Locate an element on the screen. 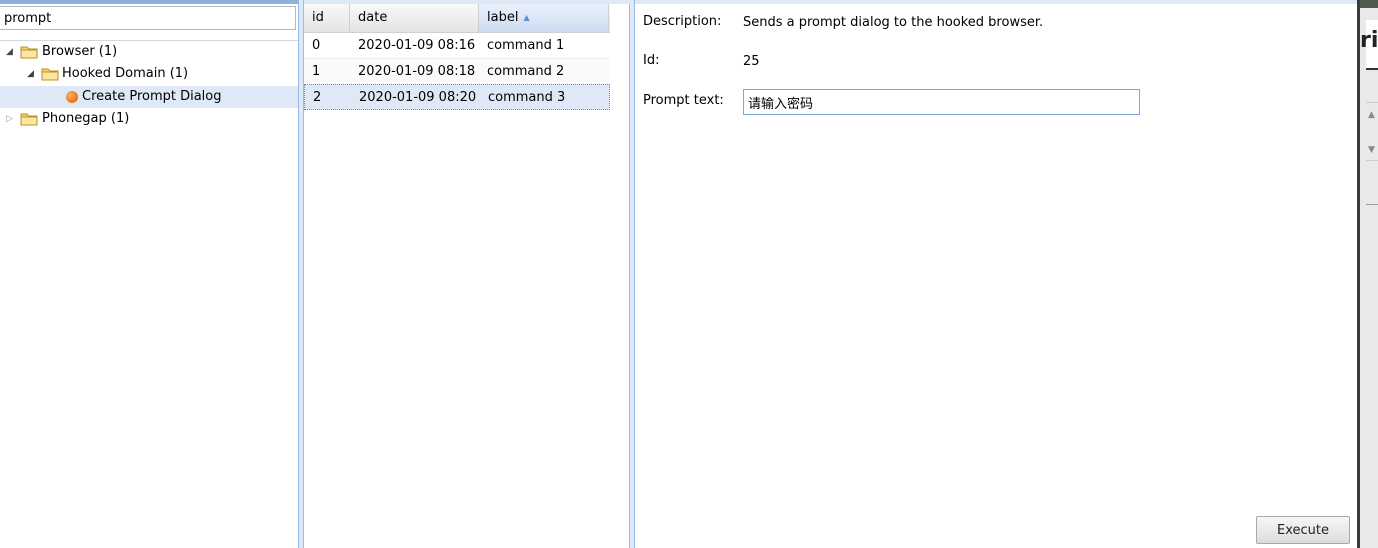 The width and height of the screenshot is (1378, 548). tree-node-phonegap: ▷ Phonegap (1) is located at coordinates (149, 119).